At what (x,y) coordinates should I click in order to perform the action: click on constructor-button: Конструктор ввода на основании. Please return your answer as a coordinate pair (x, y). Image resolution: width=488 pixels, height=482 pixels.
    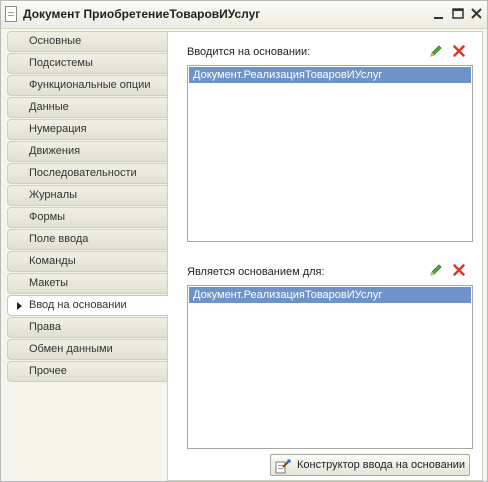
    Looking at the image, I should click on (370, 465).